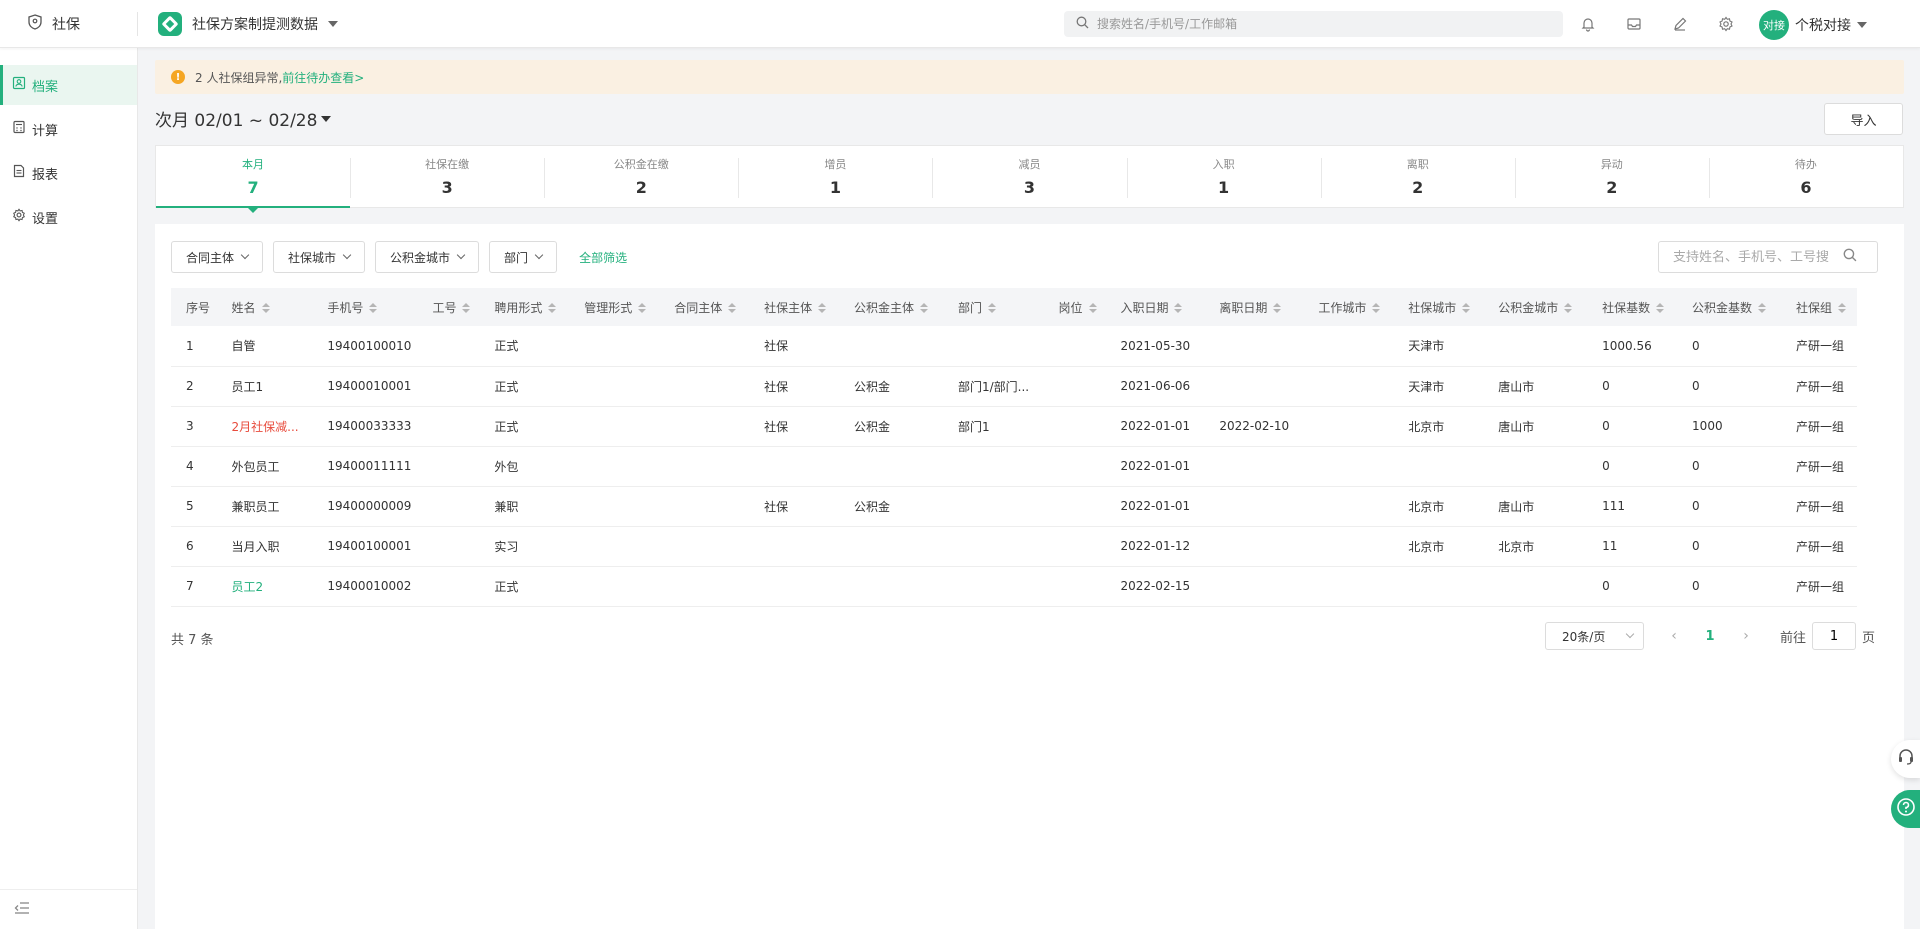  What do you see at coordinates (319, 257) in the screenshot?
I see `filter-social-city: 社保城市` at bounding box center [319, 257].